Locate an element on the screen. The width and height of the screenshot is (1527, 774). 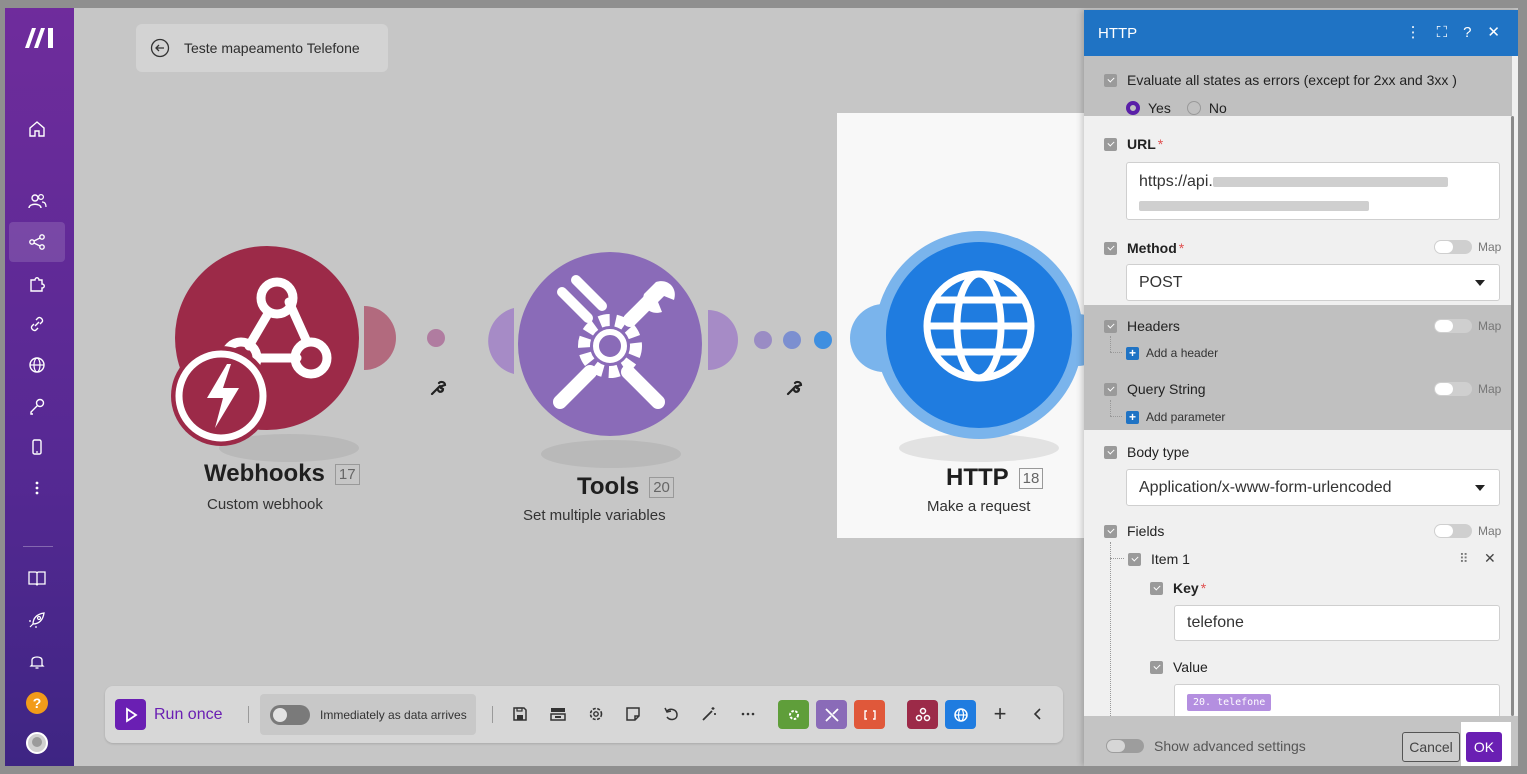
make-logo-icon is located at coordinates (40, 38).